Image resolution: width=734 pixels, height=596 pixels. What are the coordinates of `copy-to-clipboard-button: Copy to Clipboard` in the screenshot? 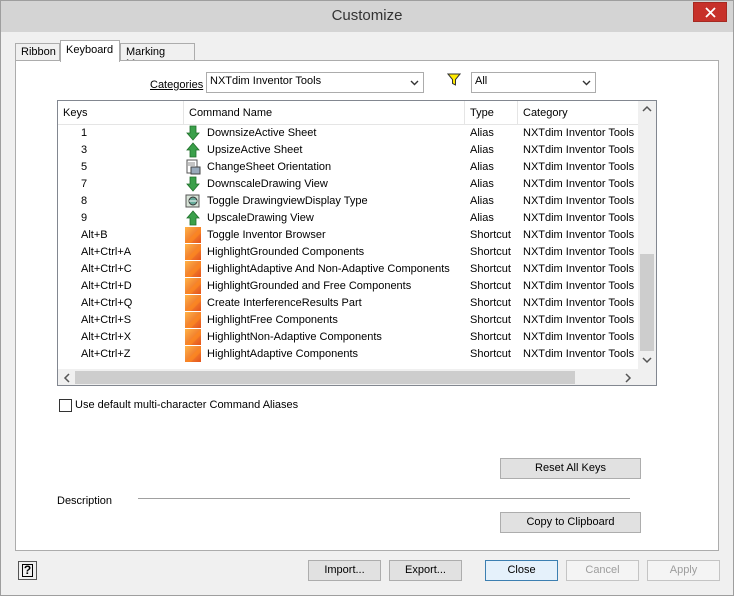 It's located at (570, 522).